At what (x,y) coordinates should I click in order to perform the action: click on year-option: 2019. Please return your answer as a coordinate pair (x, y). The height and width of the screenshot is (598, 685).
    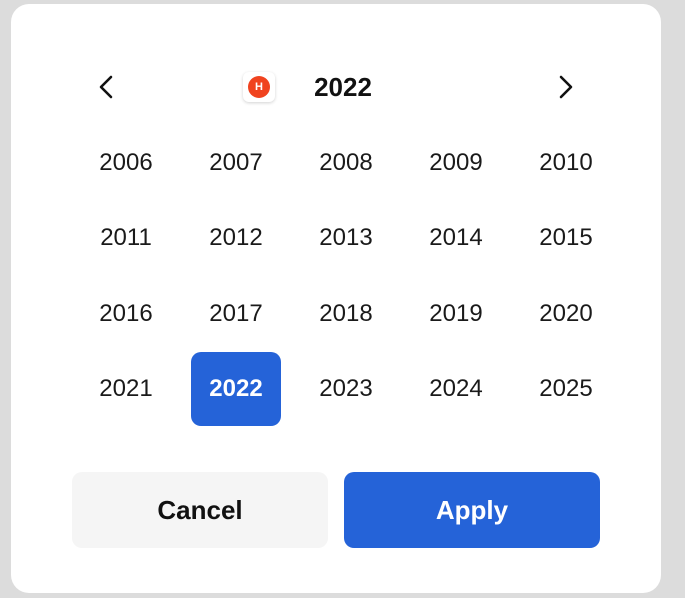
    Looking at the image, I should click on (456, 314).